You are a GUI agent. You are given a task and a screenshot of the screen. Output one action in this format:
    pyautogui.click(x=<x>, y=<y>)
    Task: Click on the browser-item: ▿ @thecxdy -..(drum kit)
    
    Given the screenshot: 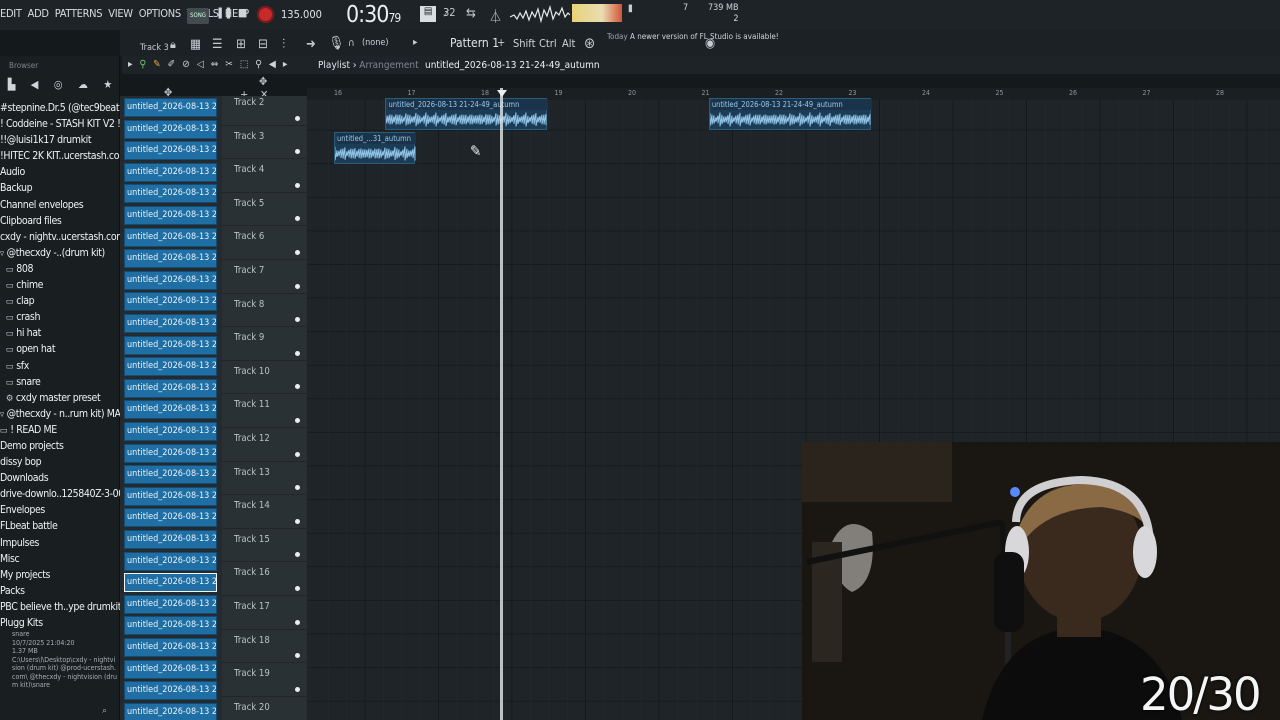 What is the action you would take?
    pyautogui.click(x=60, y=253)
    